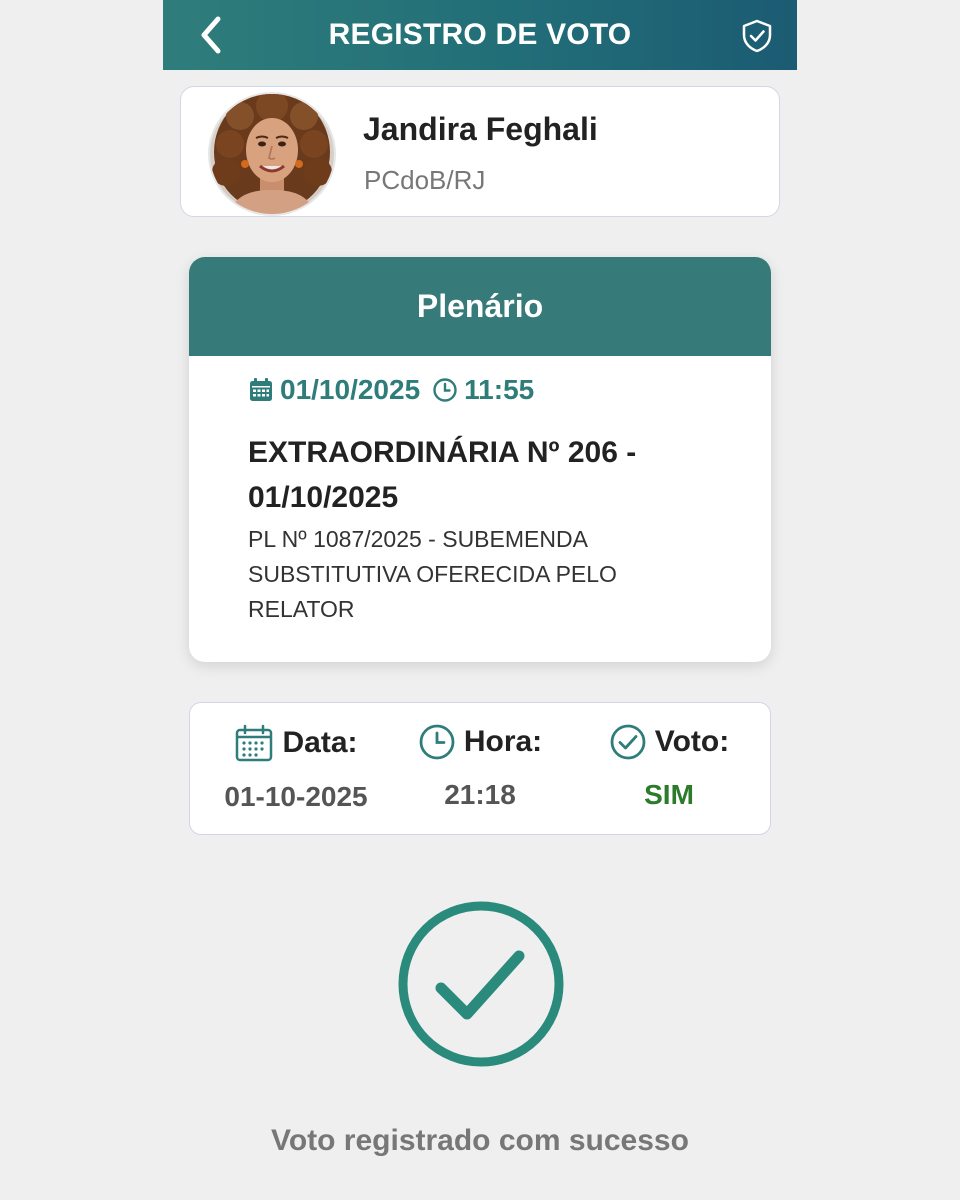 This screenshot has height=1200, width=960. I want to click on calendar-icon, so click(261, 389).